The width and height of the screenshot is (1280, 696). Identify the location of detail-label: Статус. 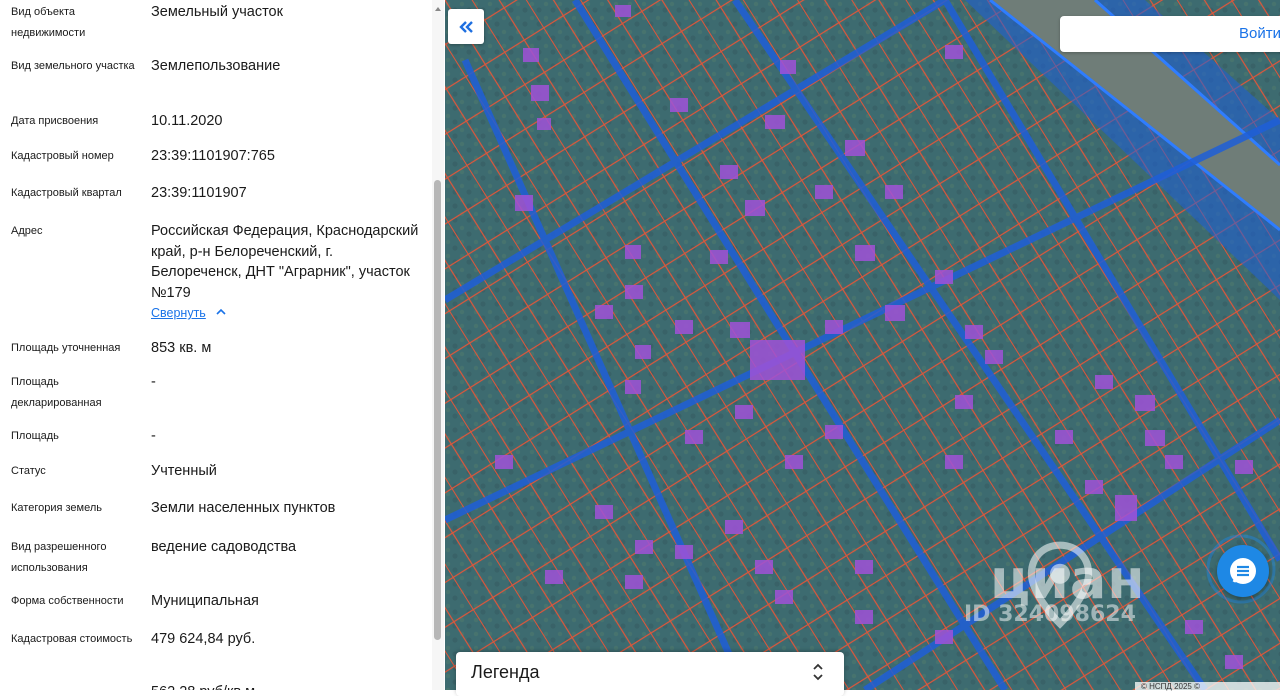
(28, 471).